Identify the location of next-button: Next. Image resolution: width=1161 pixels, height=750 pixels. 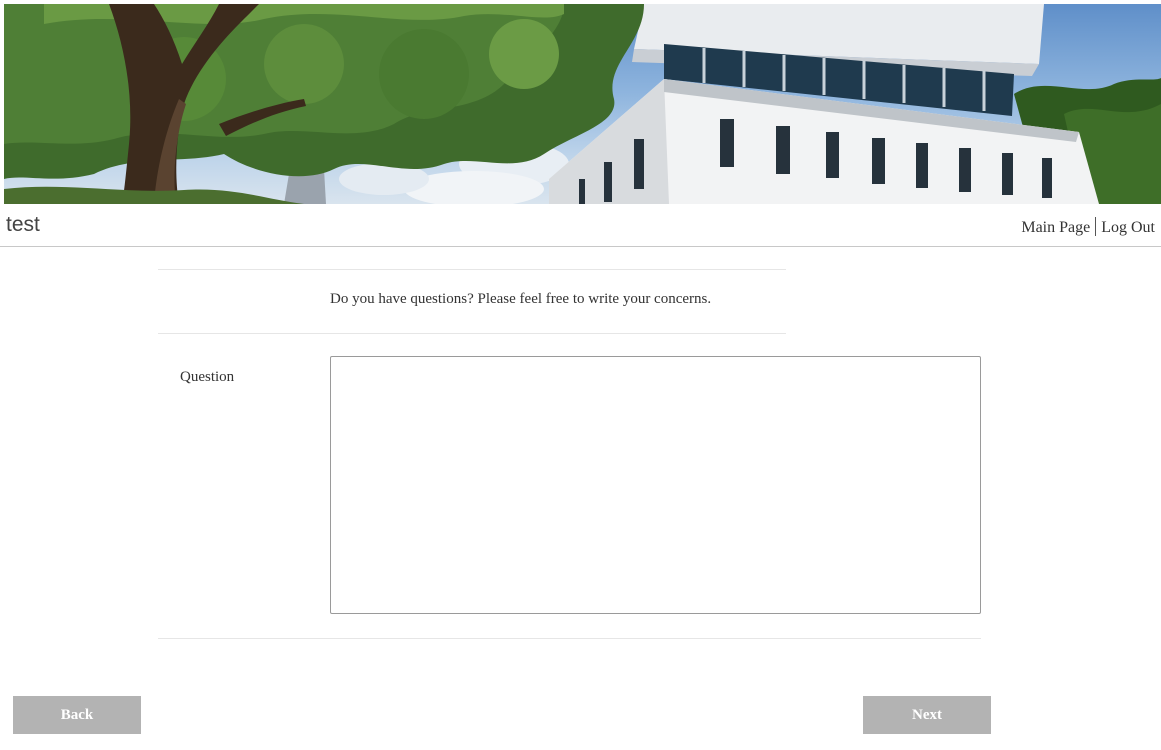
(927, 715).